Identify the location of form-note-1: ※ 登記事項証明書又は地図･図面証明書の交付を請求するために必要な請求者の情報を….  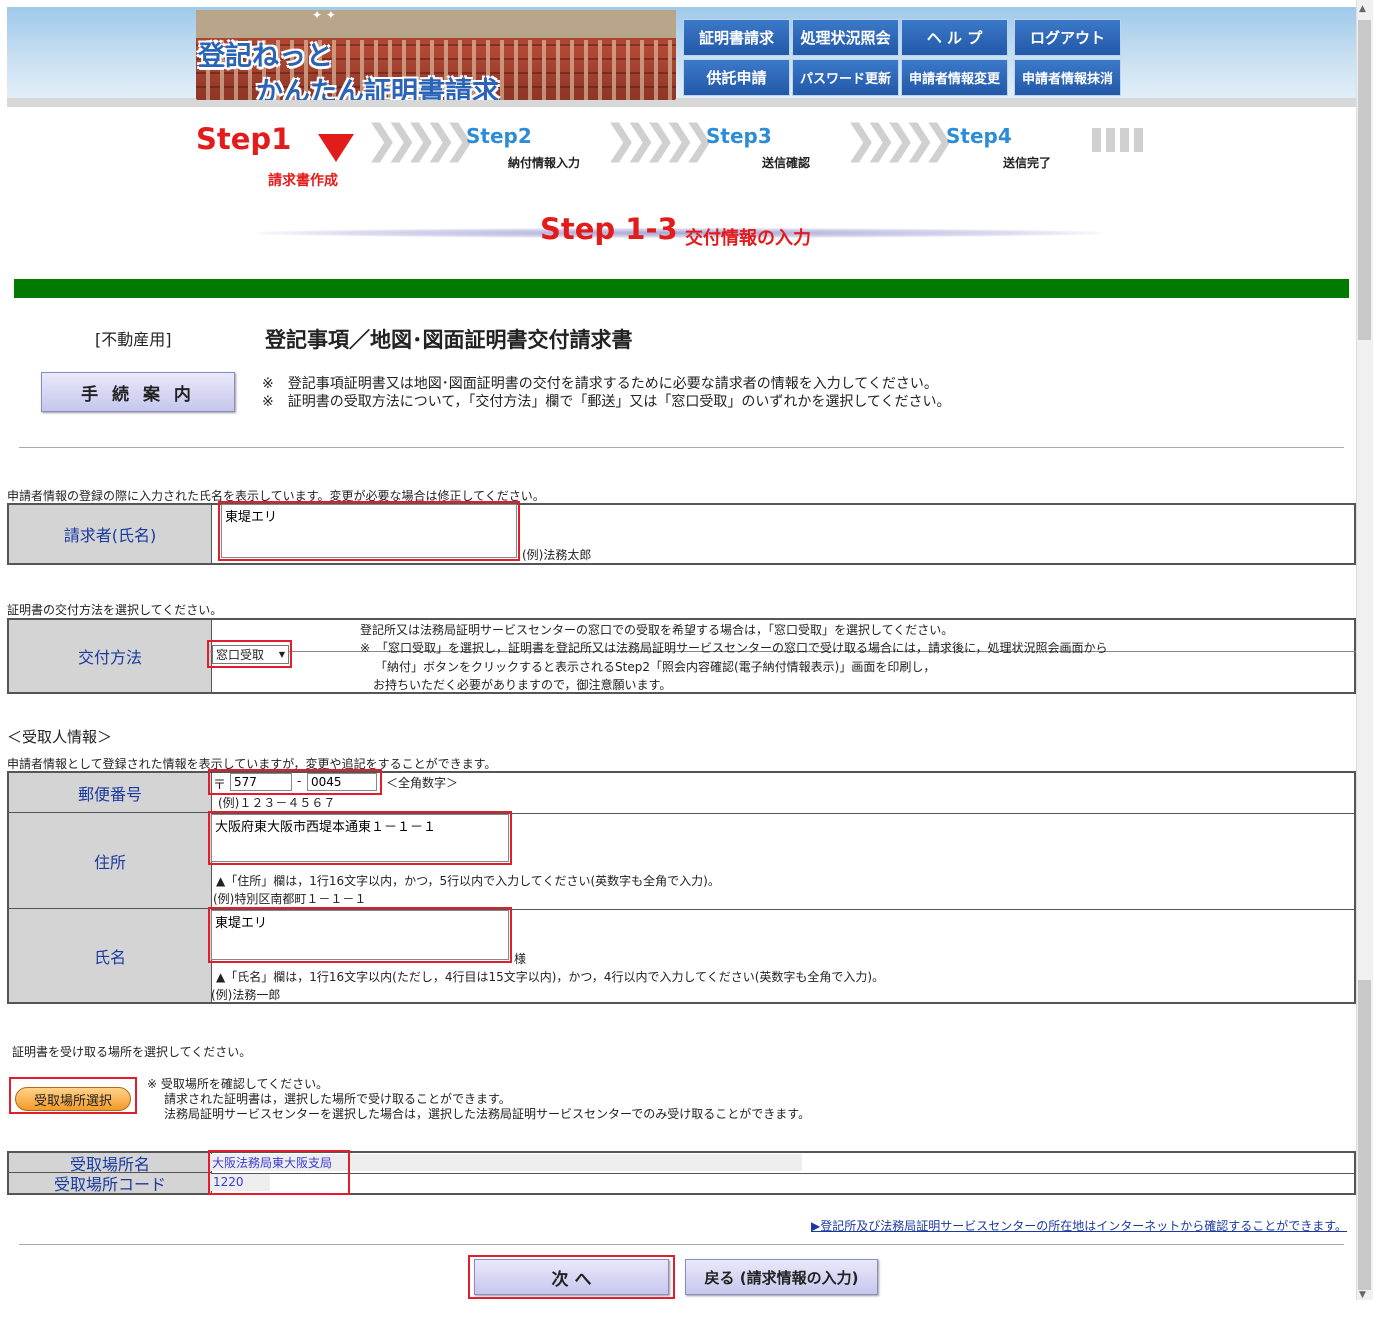
(600, 384).